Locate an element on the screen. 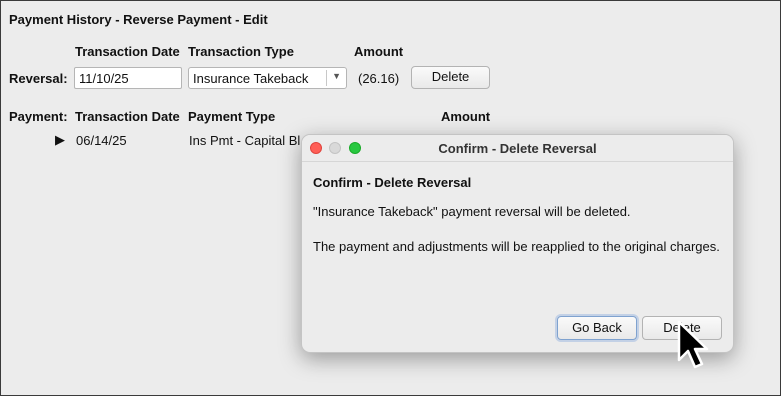 The image size is (781, 396). payment-transaction-date: 06/14/25 is located at coordinates (101, 140).